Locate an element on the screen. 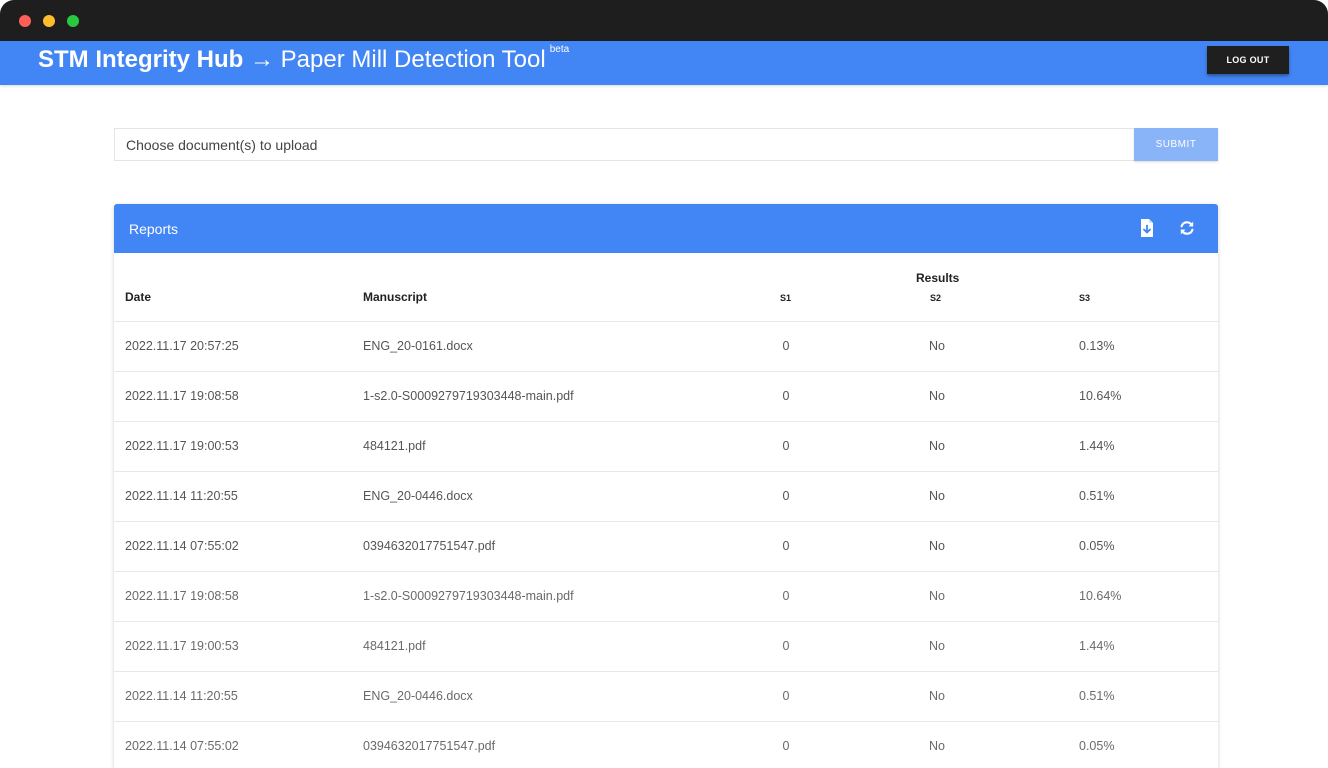 The height and width of the screenshot is (768, 1328). column-header-manuscript: Manuscript is located at coordinates (395, 297).